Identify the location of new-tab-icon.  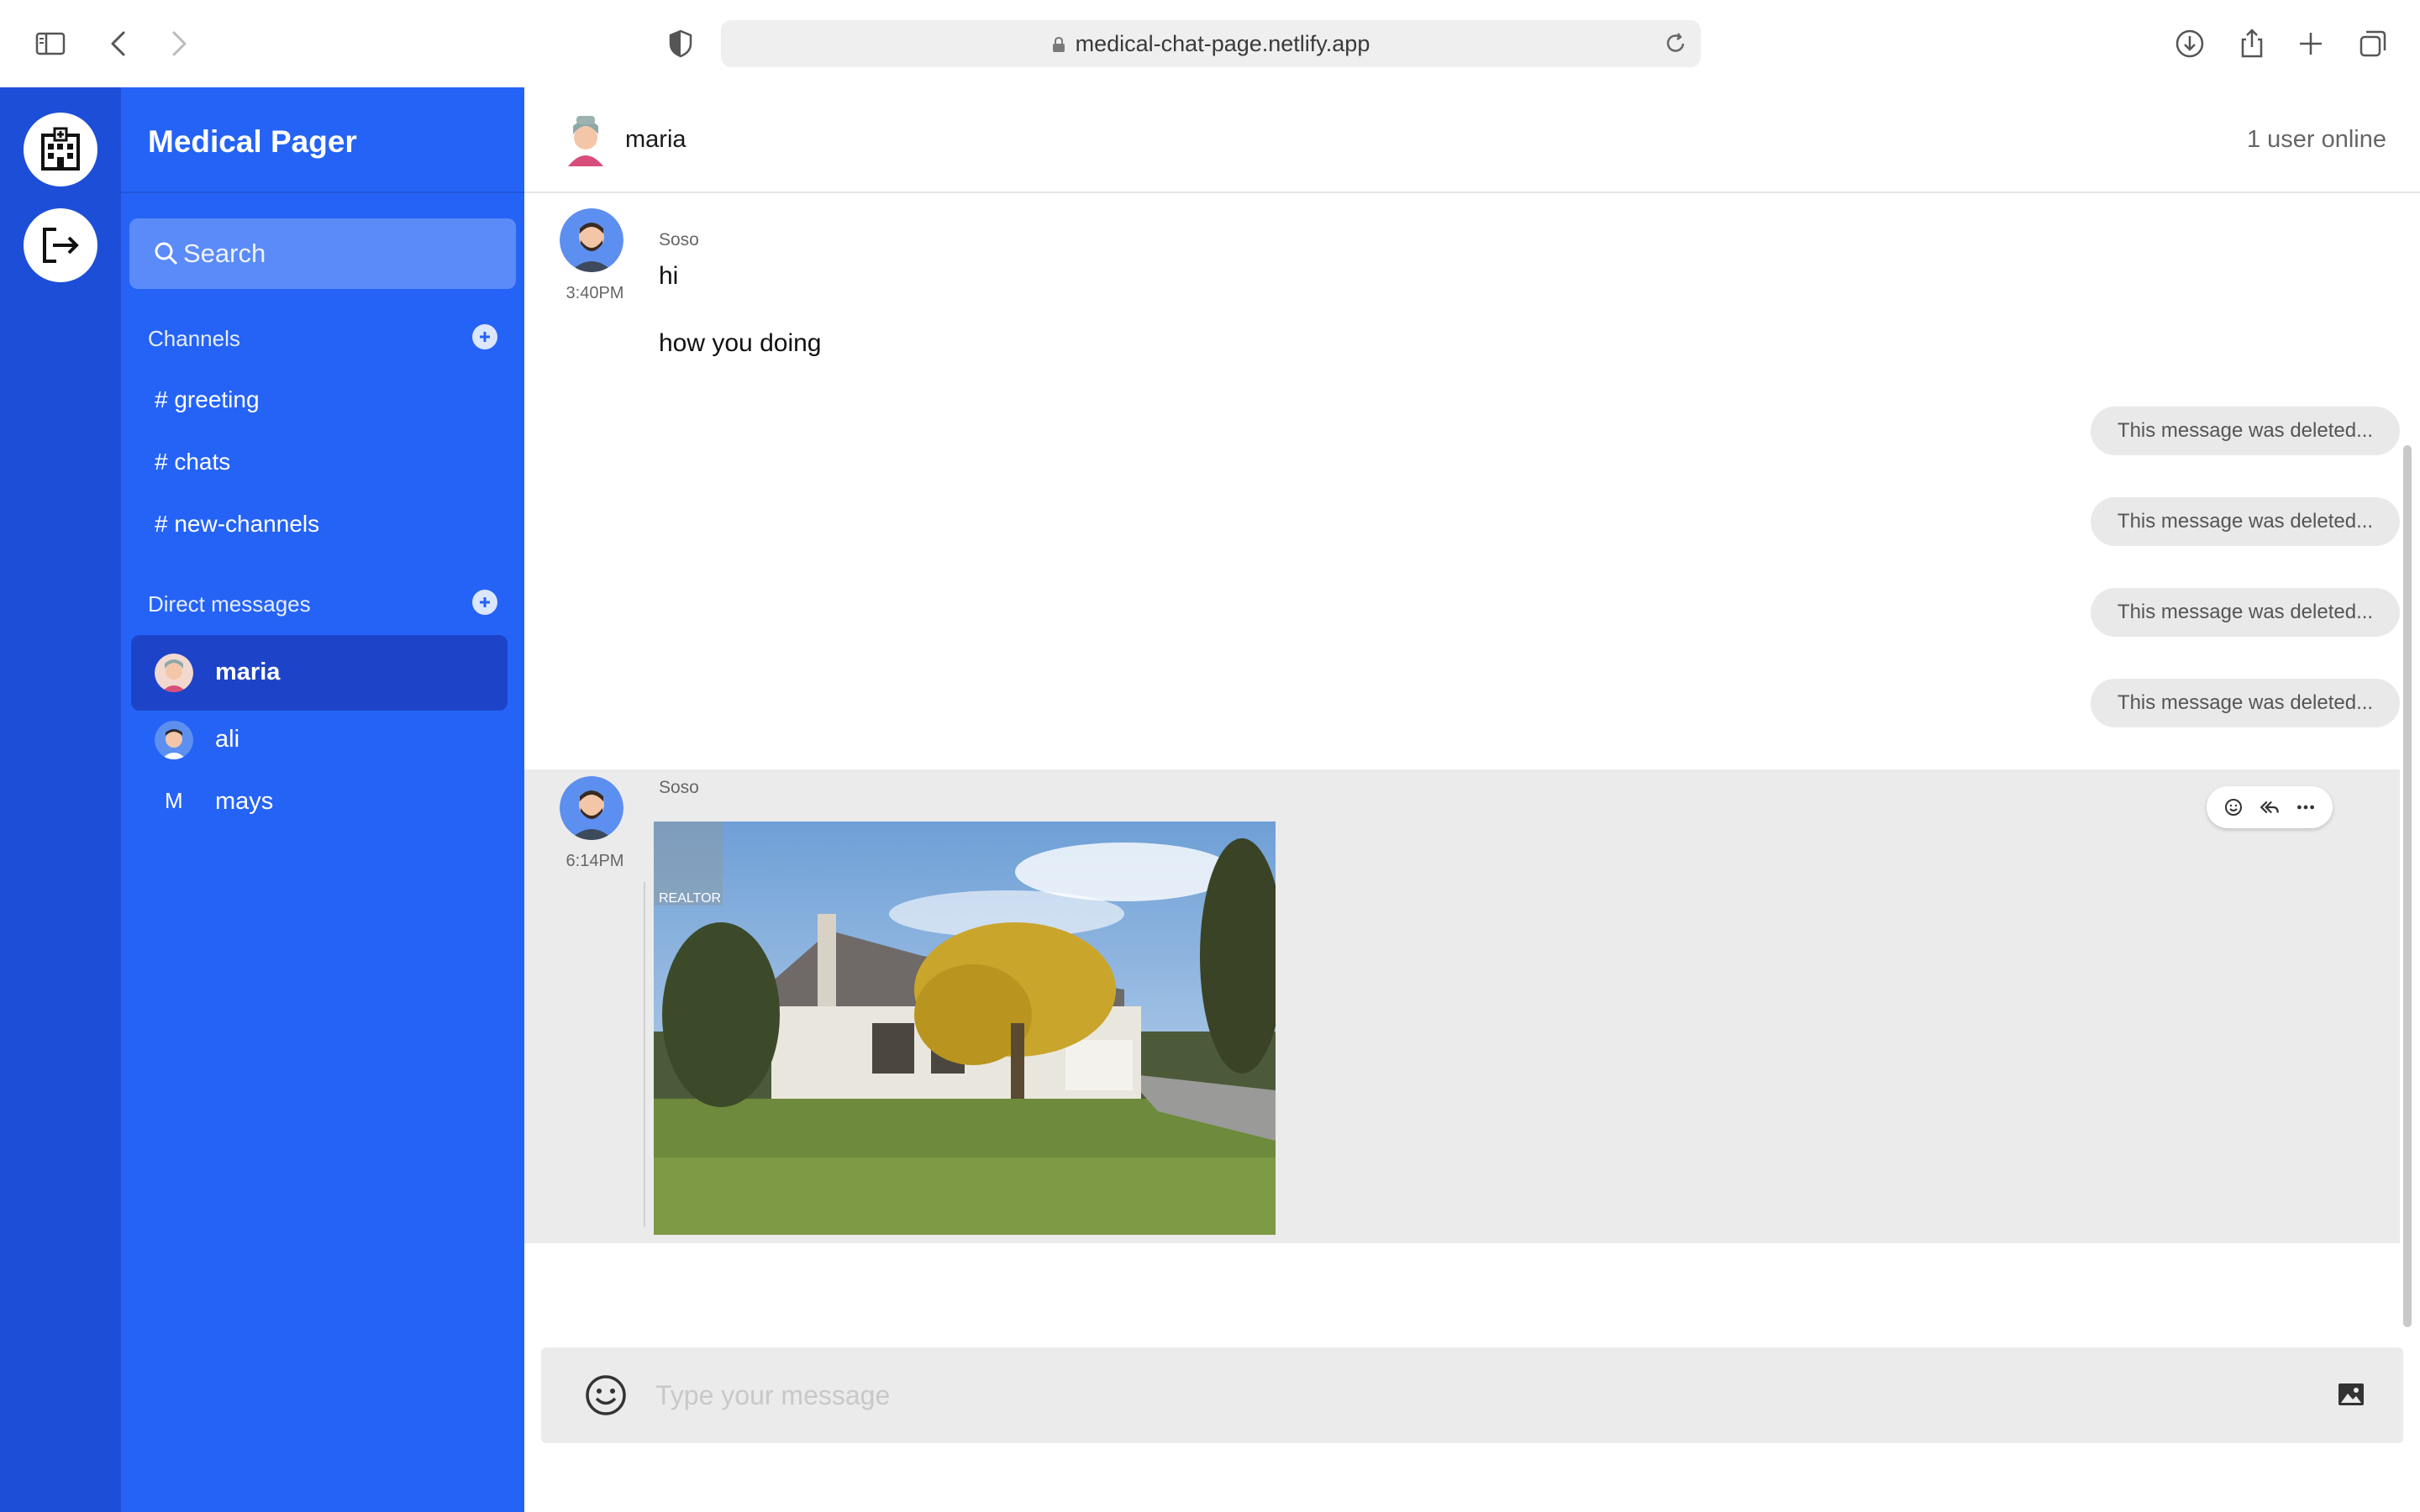
(2310, 43).